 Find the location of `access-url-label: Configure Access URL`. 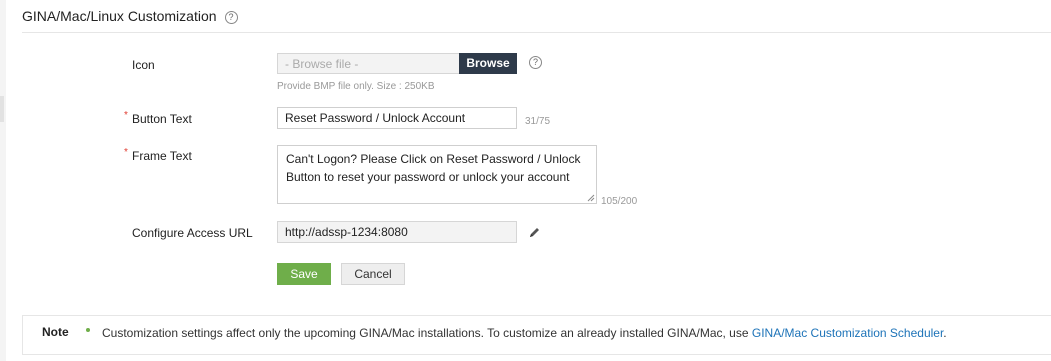

access-url-label: Configure Access URL is located at coordinates (192, 233).